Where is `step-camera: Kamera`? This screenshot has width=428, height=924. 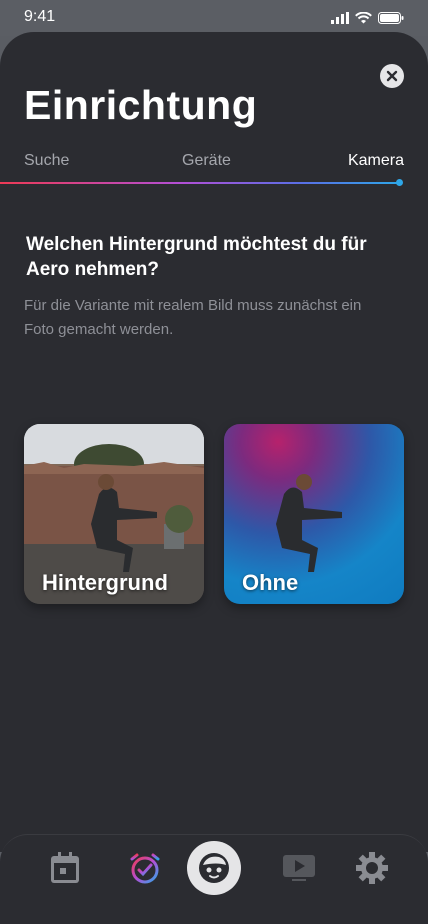 step-camera: Kamera is located at coordinates (376, 161).